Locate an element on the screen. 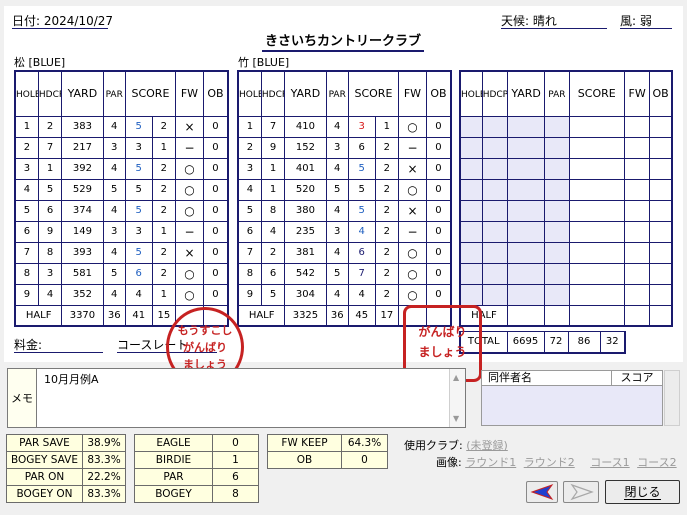 This screenshot has height=515, width=687. hole-cell: 1 is located at coordinates (26, 126).